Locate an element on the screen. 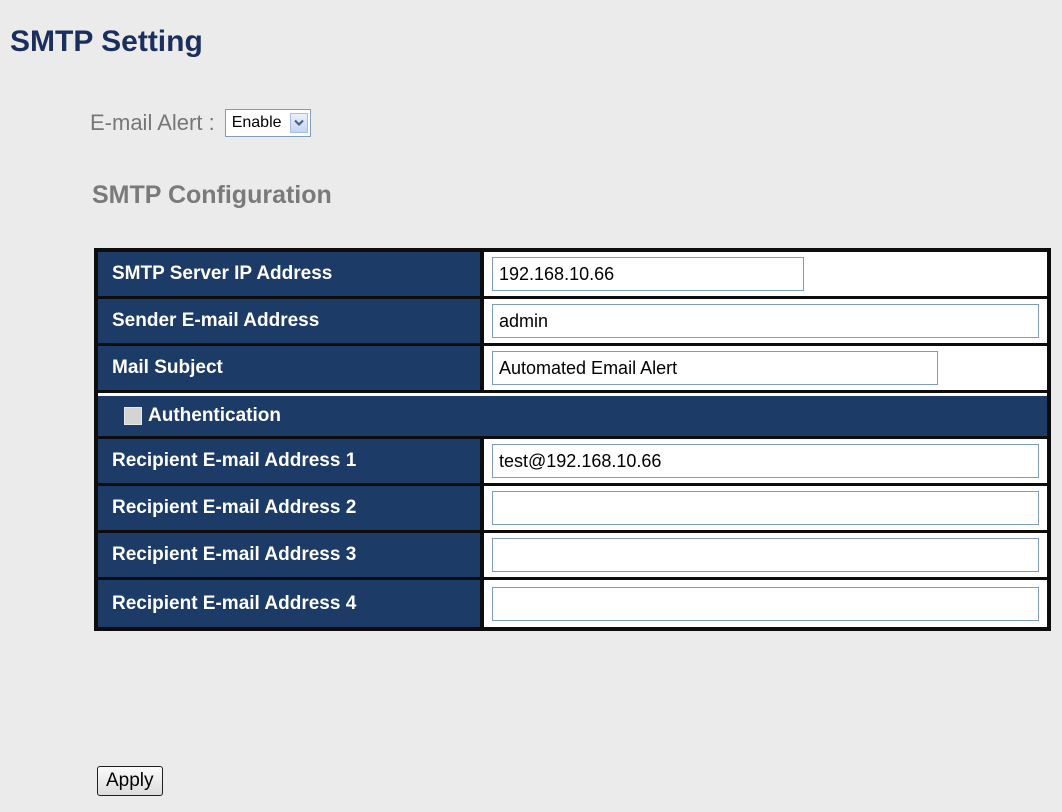 This screenshot has width=1062, height=812. page-title: SMTP Setting is located at coordinates (106, 41).